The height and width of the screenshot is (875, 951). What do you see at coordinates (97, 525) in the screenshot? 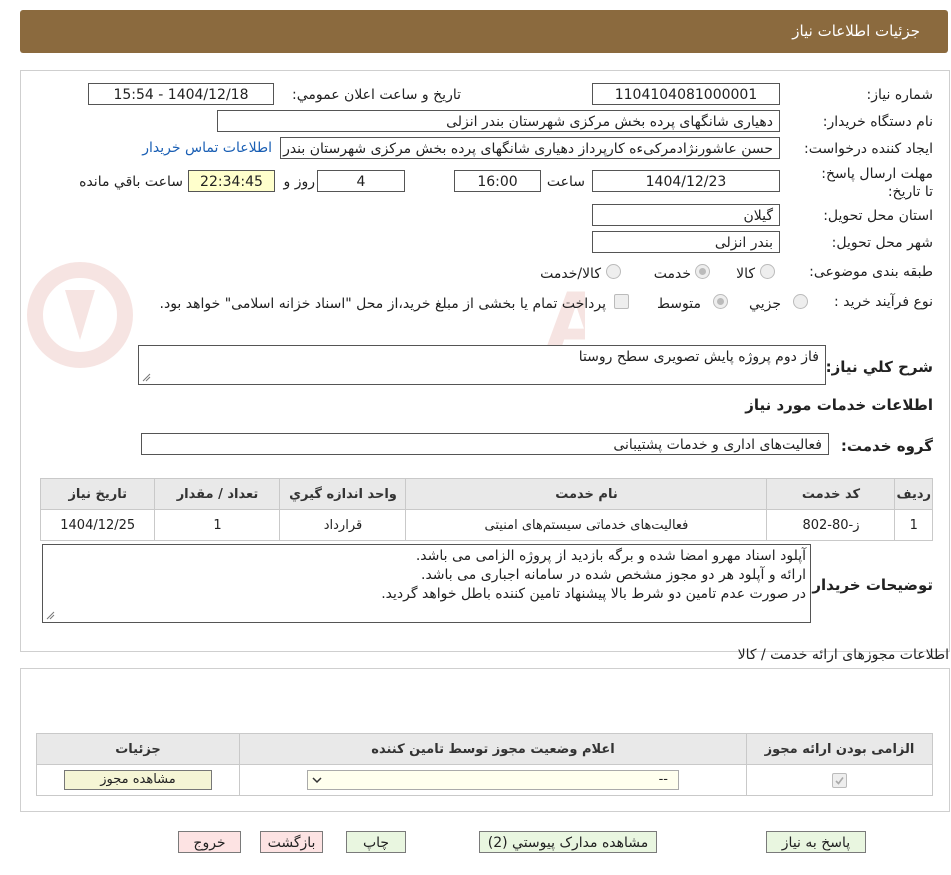
I see `cell-date: 1404/12/25` at bounding box center [97, 525].